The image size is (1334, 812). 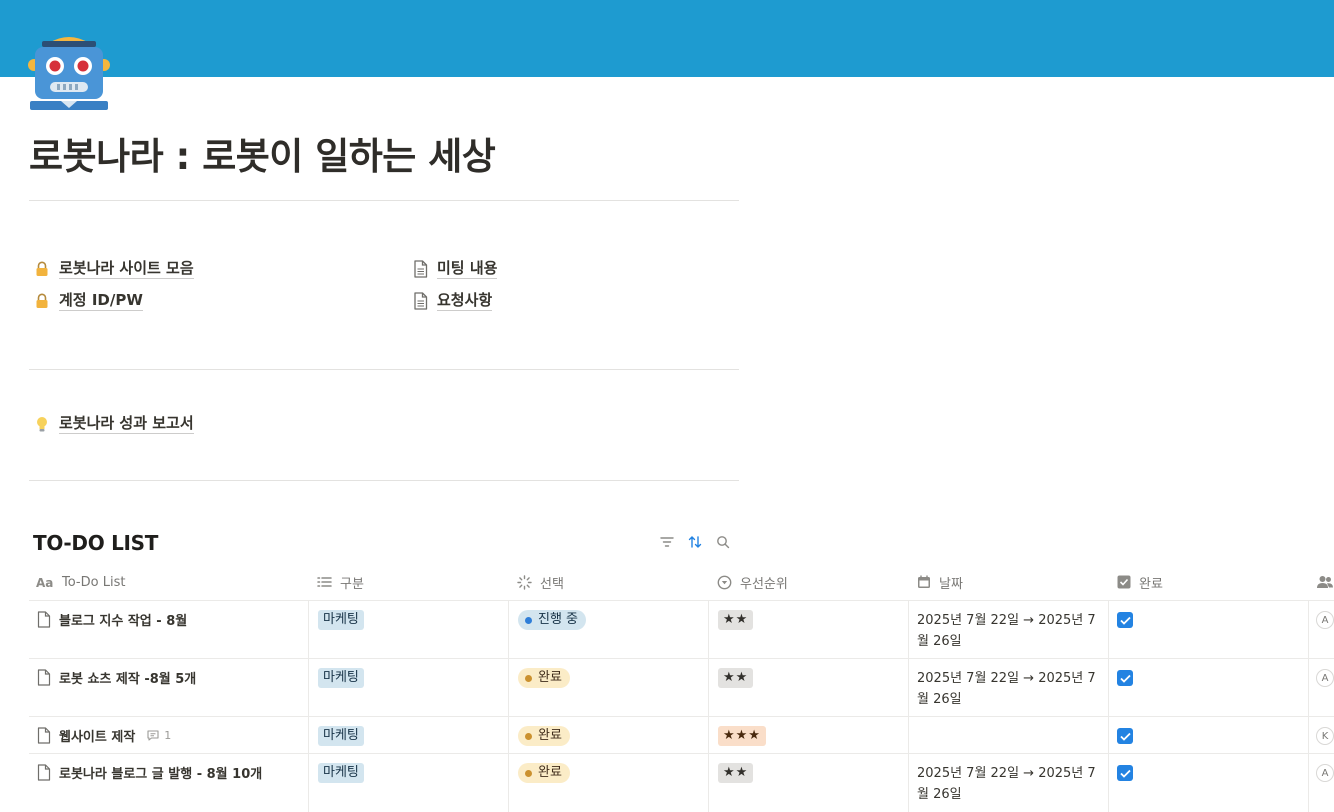 I want to click on column-header-done: 완료, so click(x=1140, y=582).